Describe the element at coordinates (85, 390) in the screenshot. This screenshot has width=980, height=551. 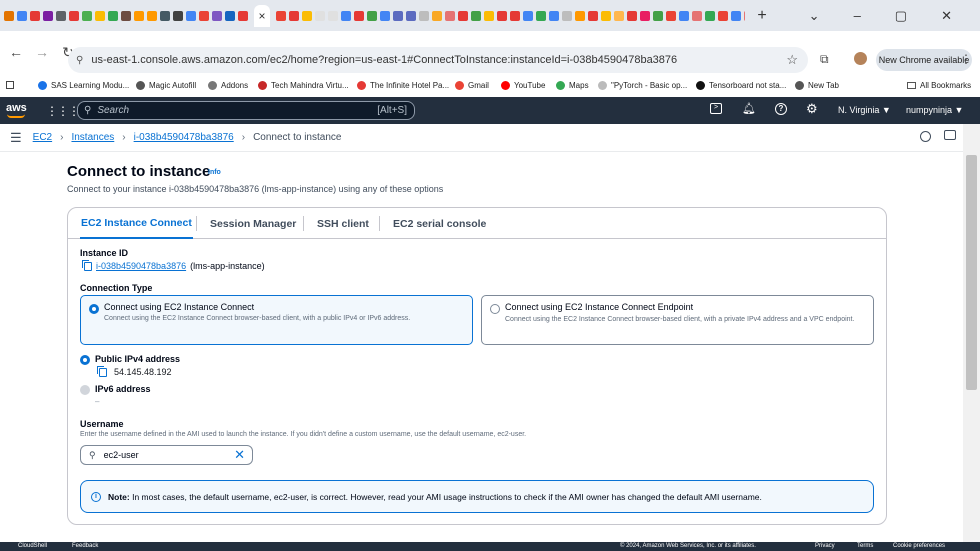
I see `ipv6-radio` at that location.